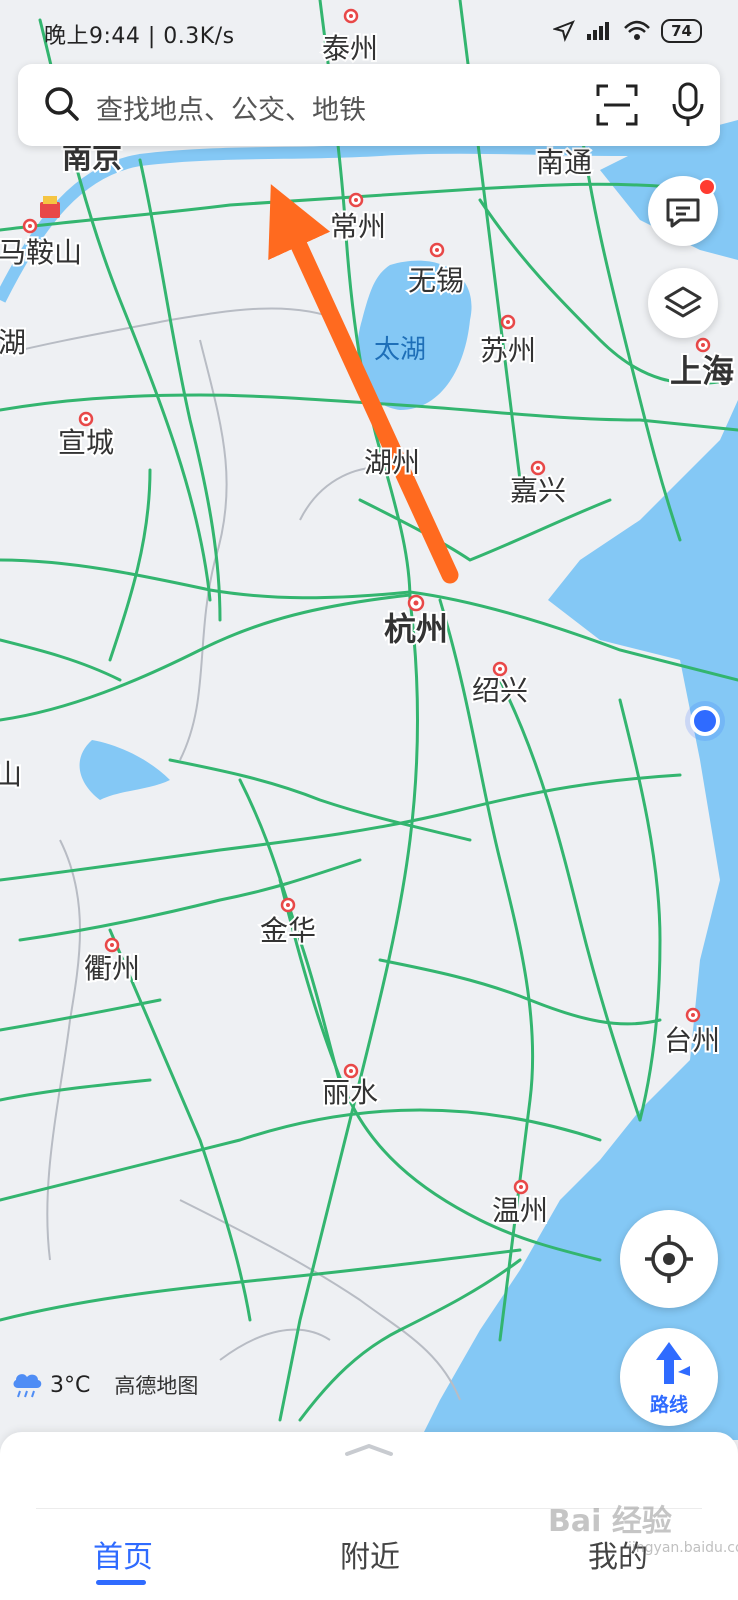 The width and height of the screenshot is (738, 1600). Describe the element at coordinates (538, 490) in the screenshot. I see `city-label-jiaxing: 嘉兴` at that location.